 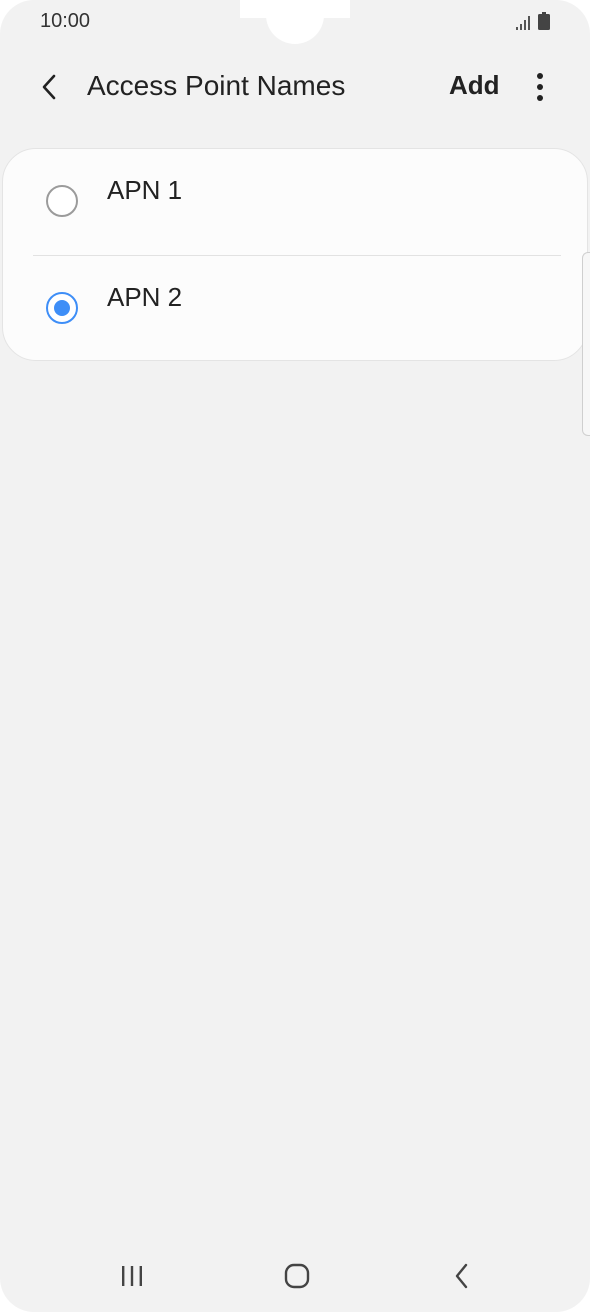 I want to click on apn-1-radio, so click(x=62, y=201).